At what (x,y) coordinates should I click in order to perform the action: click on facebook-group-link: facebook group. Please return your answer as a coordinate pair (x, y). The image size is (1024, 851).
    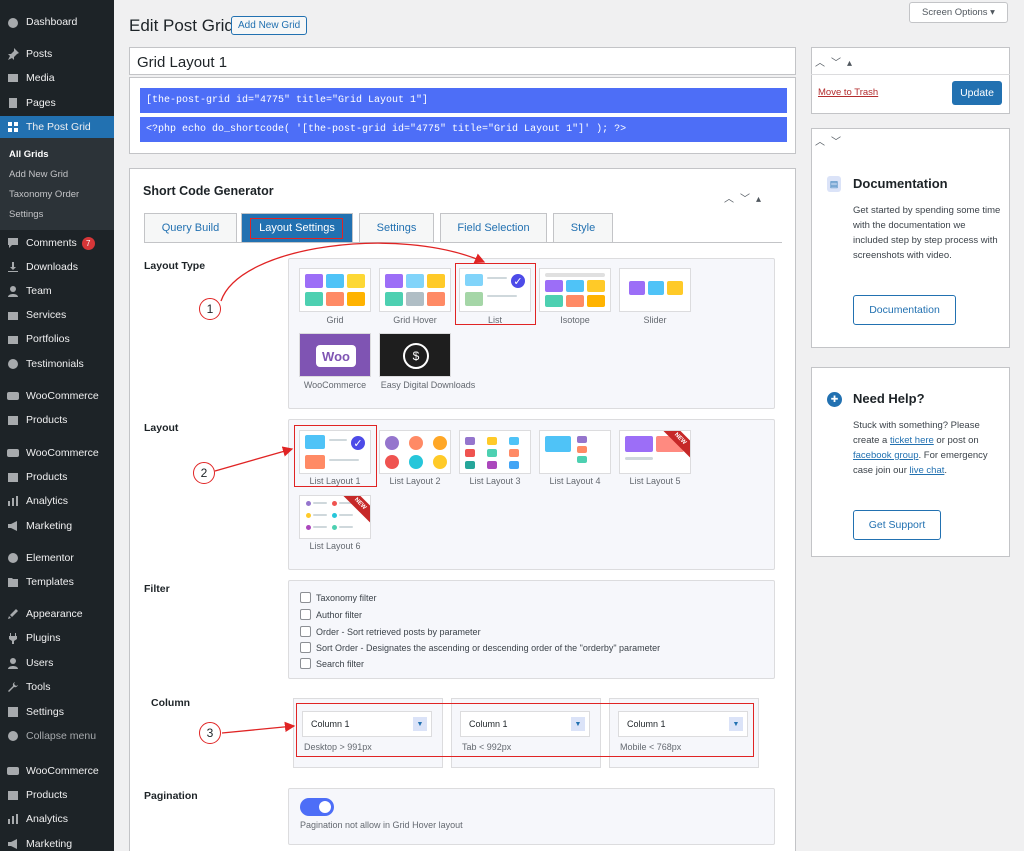
    Looking at the image, I should click on (886, 455).